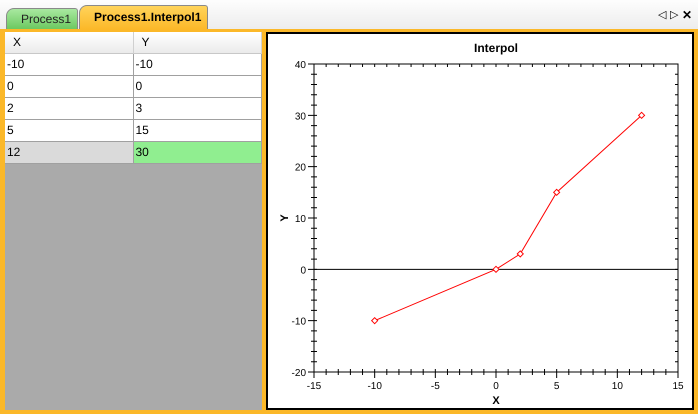  Describe the element at coordinates (617, 386) in the screenshot. I see `x-tick-label: 10` at that location.